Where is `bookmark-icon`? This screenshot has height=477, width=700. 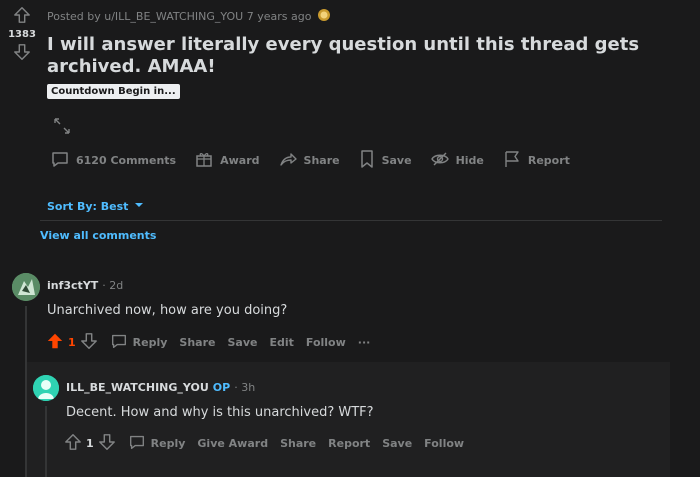
bookmark-icon is located at coordinates (367, 160).